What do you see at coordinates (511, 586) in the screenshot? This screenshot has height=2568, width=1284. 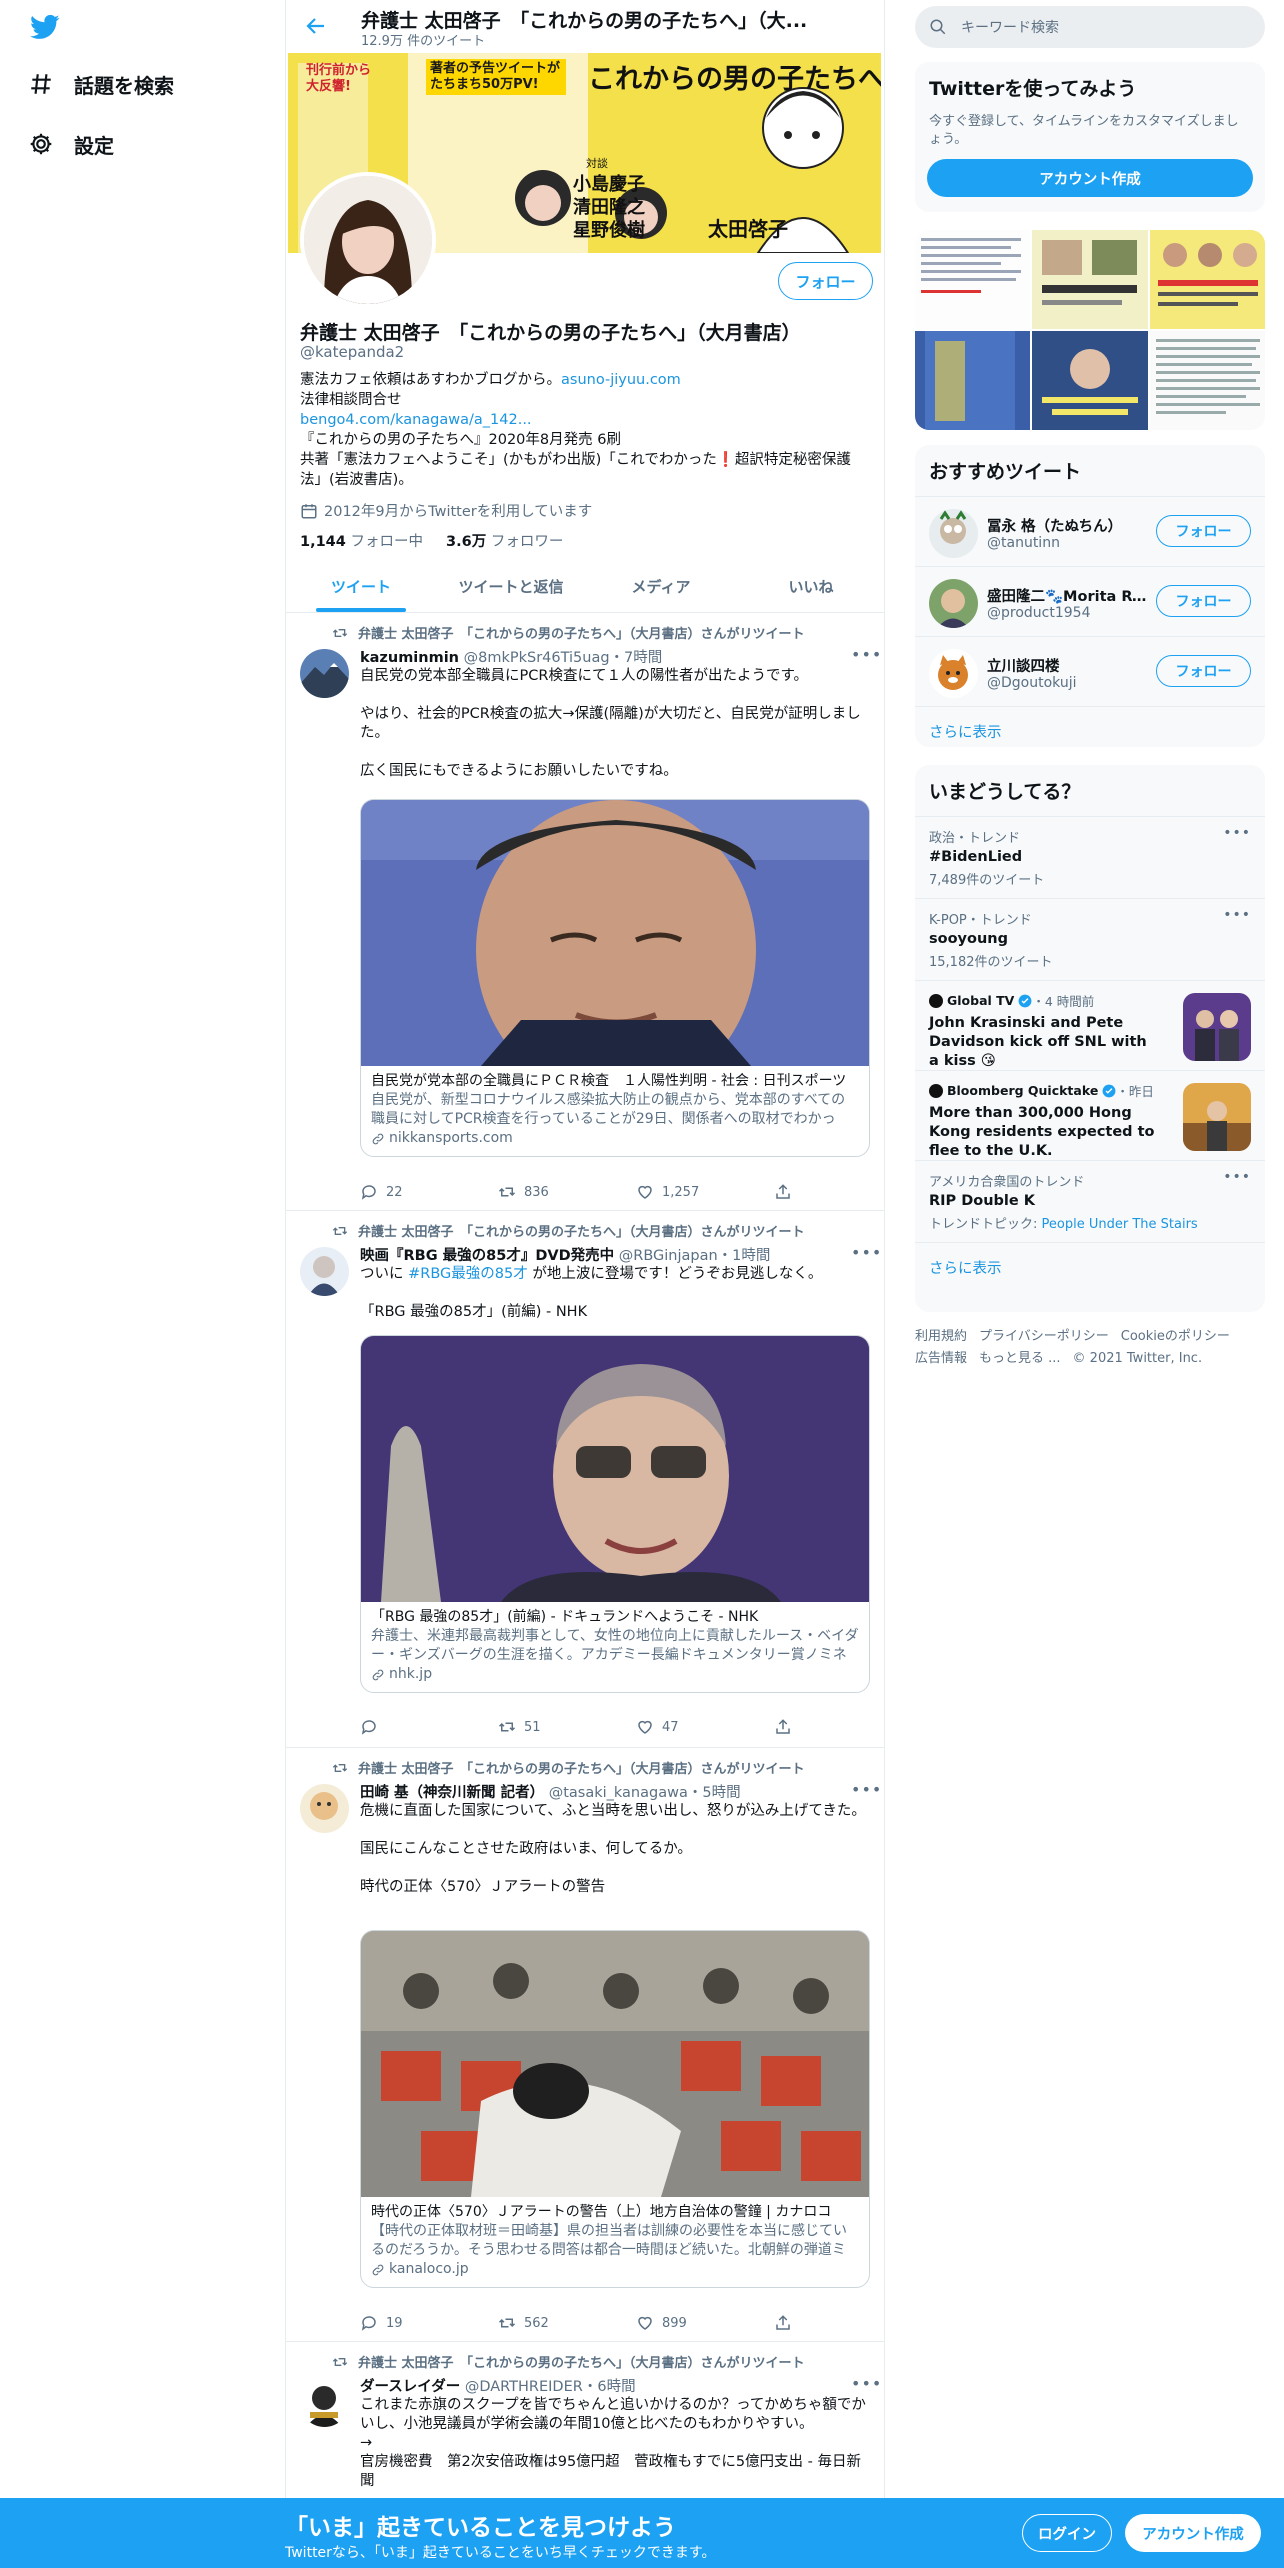 I see `tab-tweets-and-replies: ツイートと返信` at bounding box center [511, 586].